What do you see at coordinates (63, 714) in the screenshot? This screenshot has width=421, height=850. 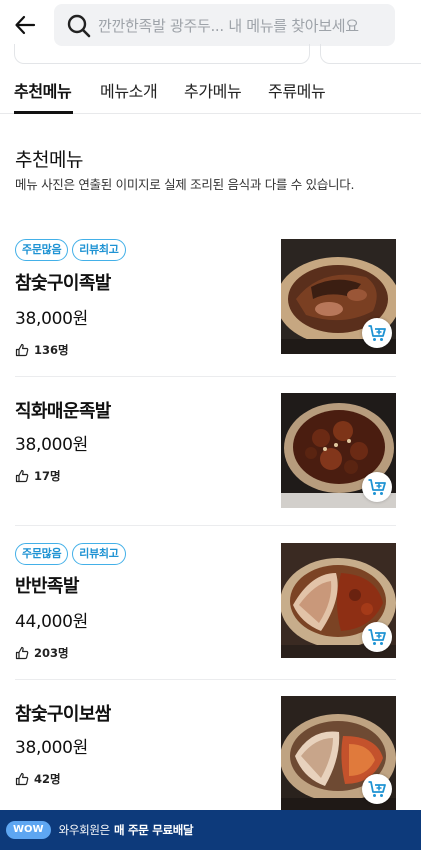 I see `menu-item-name: 참숯구이보쌈` at bounding box center [63, 714].